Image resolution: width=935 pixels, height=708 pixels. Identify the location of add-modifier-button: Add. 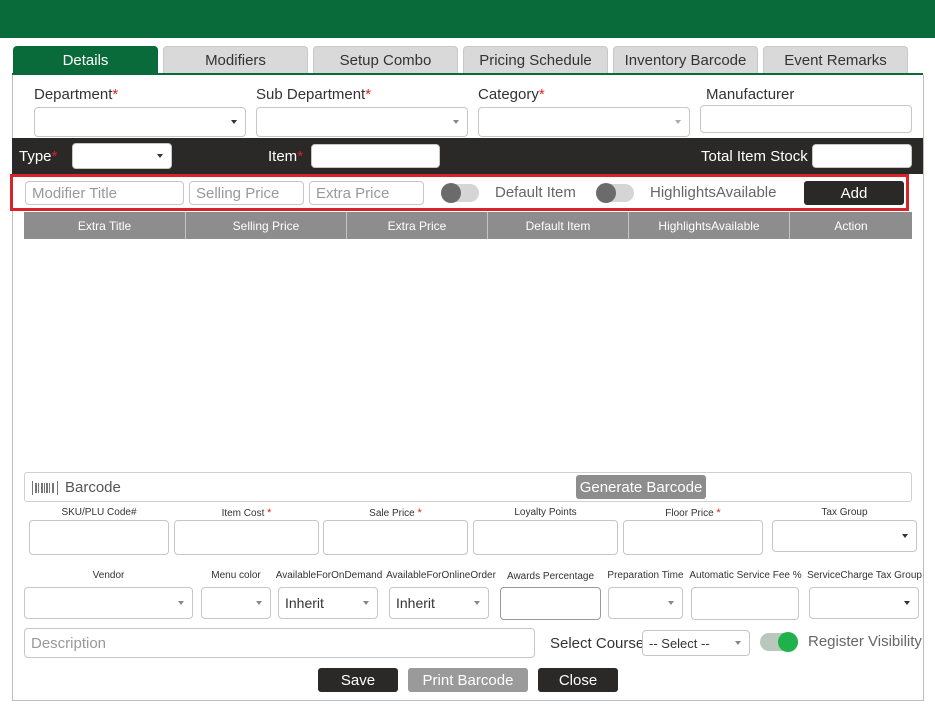
(854, 193).